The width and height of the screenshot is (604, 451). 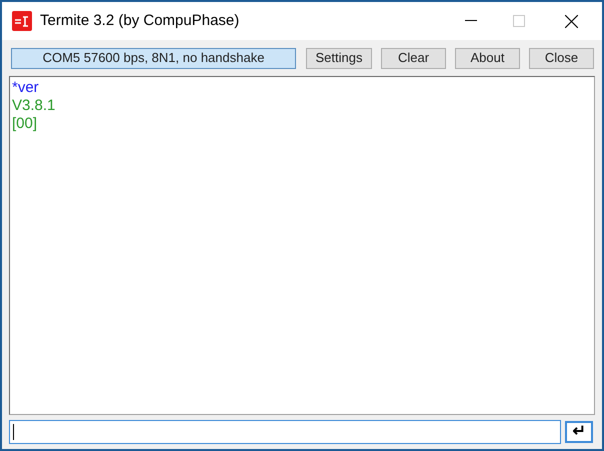 What do you see at coordinates (471, 21) in the screenshot?
I see `minimize-icon` at bounding box center [471, 21].